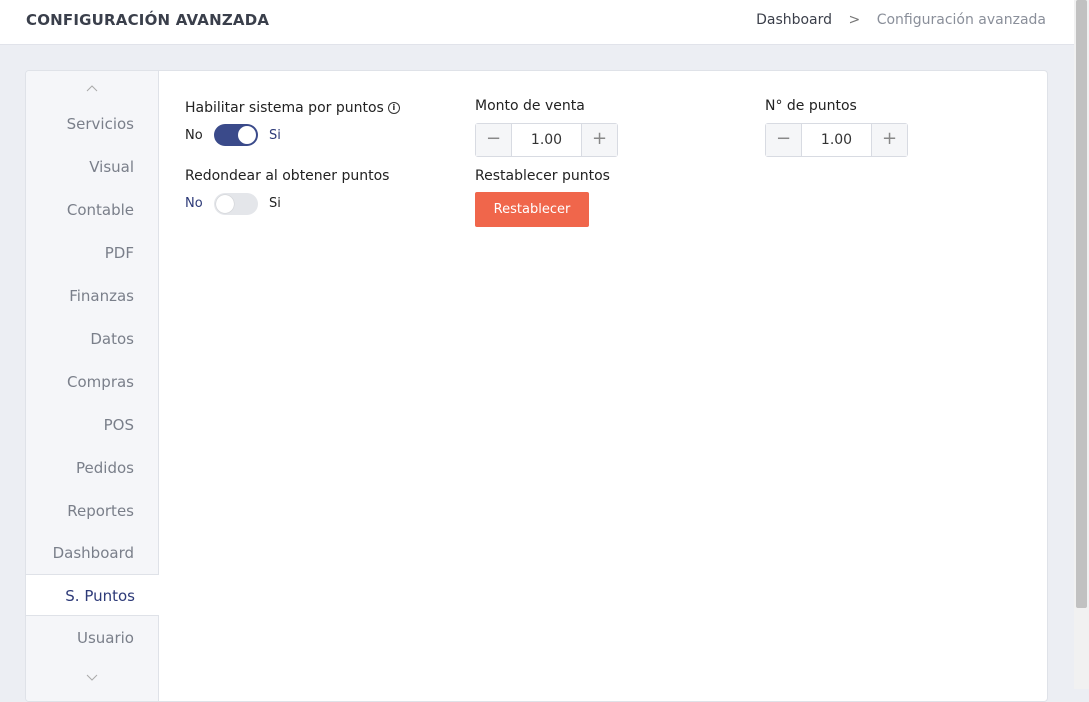  What do you see at coordinates (92, 511) in the screenshot?
I see `tab-reportes: Reportes` at bounding box center [92, 511].